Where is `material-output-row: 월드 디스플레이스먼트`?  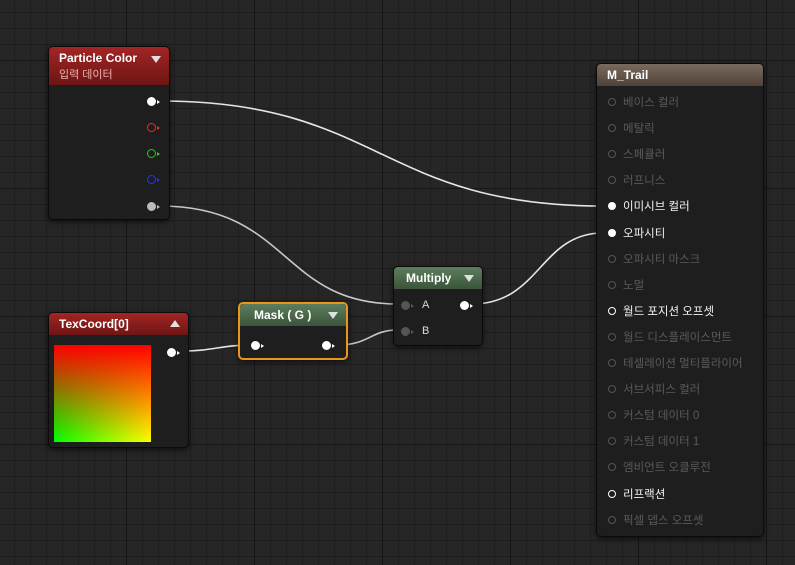
material-output-row: 월드 디스플레이스먼트 is located at coordinates (670, 337).